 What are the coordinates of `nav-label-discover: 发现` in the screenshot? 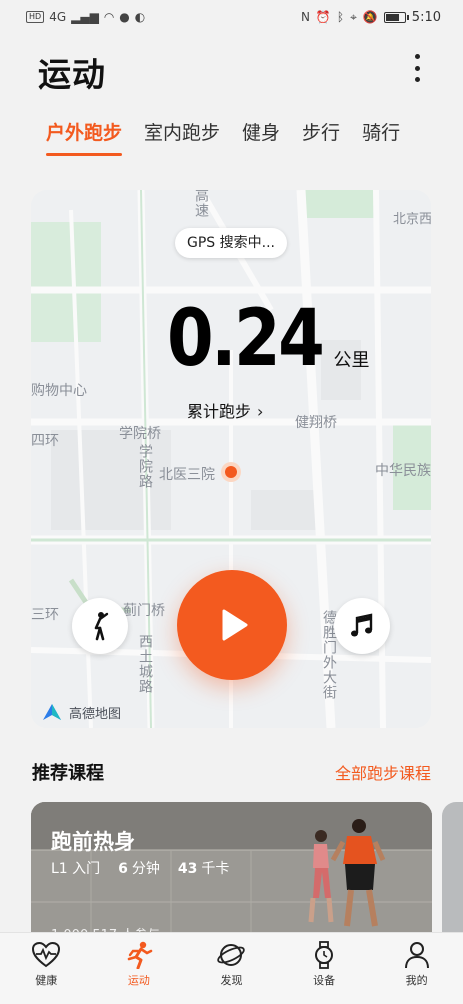 It's located at (231, 980).